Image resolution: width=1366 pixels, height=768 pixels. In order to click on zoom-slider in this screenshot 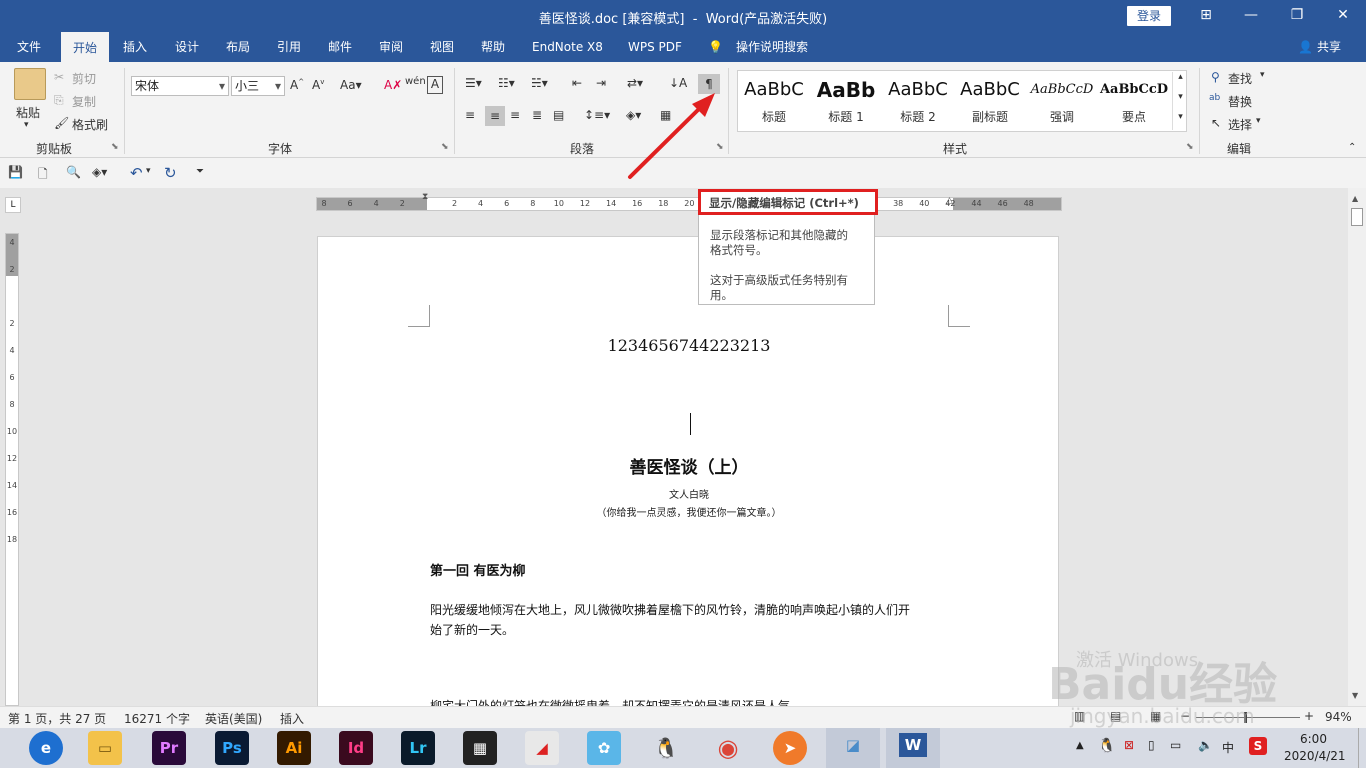, I will do `click(1248, 717)`.